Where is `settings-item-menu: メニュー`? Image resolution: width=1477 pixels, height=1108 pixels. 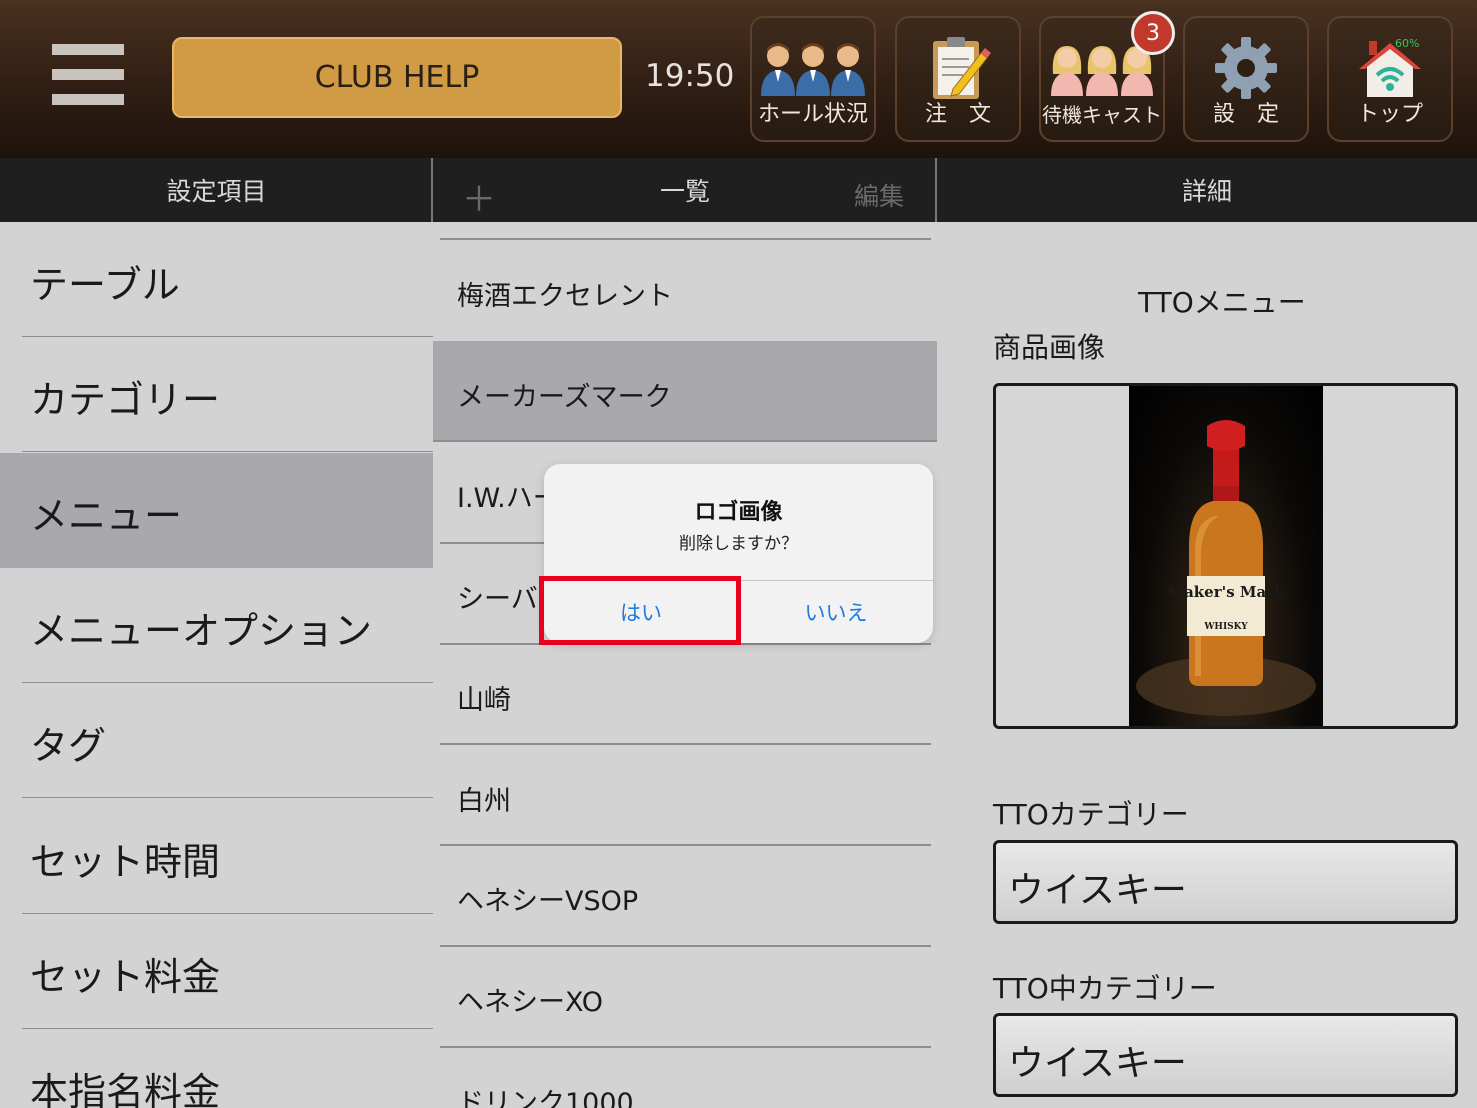 settings-item-menu: メニュー is located at coordinates (216, 510).